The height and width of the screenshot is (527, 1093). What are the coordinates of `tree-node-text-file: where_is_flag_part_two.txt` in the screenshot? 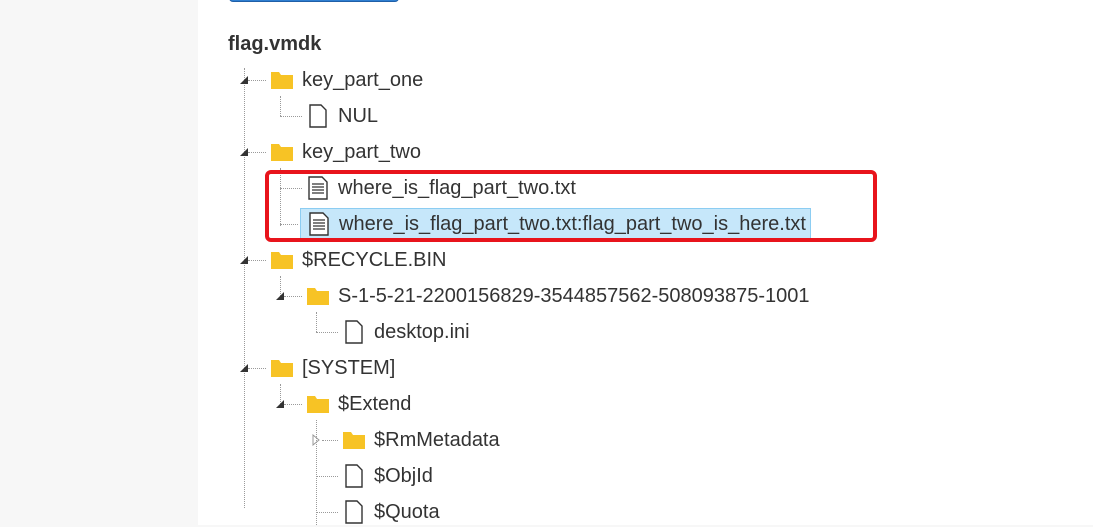 It's located at (441, 188).